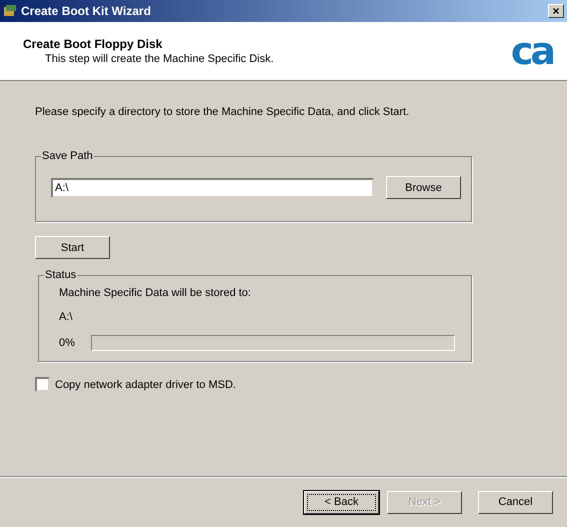  I want to click on instruction-text: Please specify a directory to store the Machine Specific Data, and click Start., so click(222, 112).